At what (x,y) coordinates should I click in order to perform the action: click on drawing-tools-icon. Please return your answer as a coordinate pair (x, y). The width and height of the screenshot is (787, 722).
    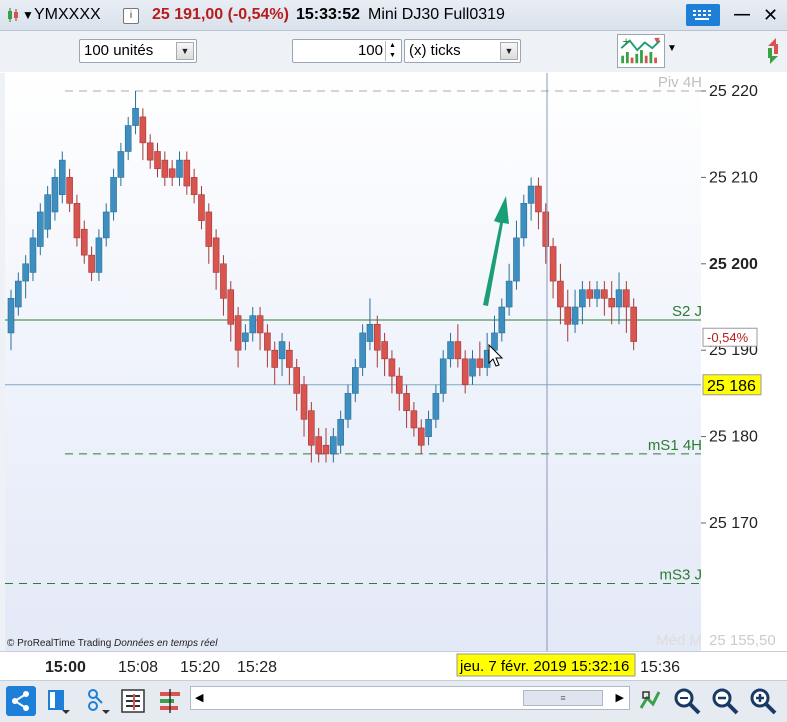
    Looking at the image, I should click on (97, 701).